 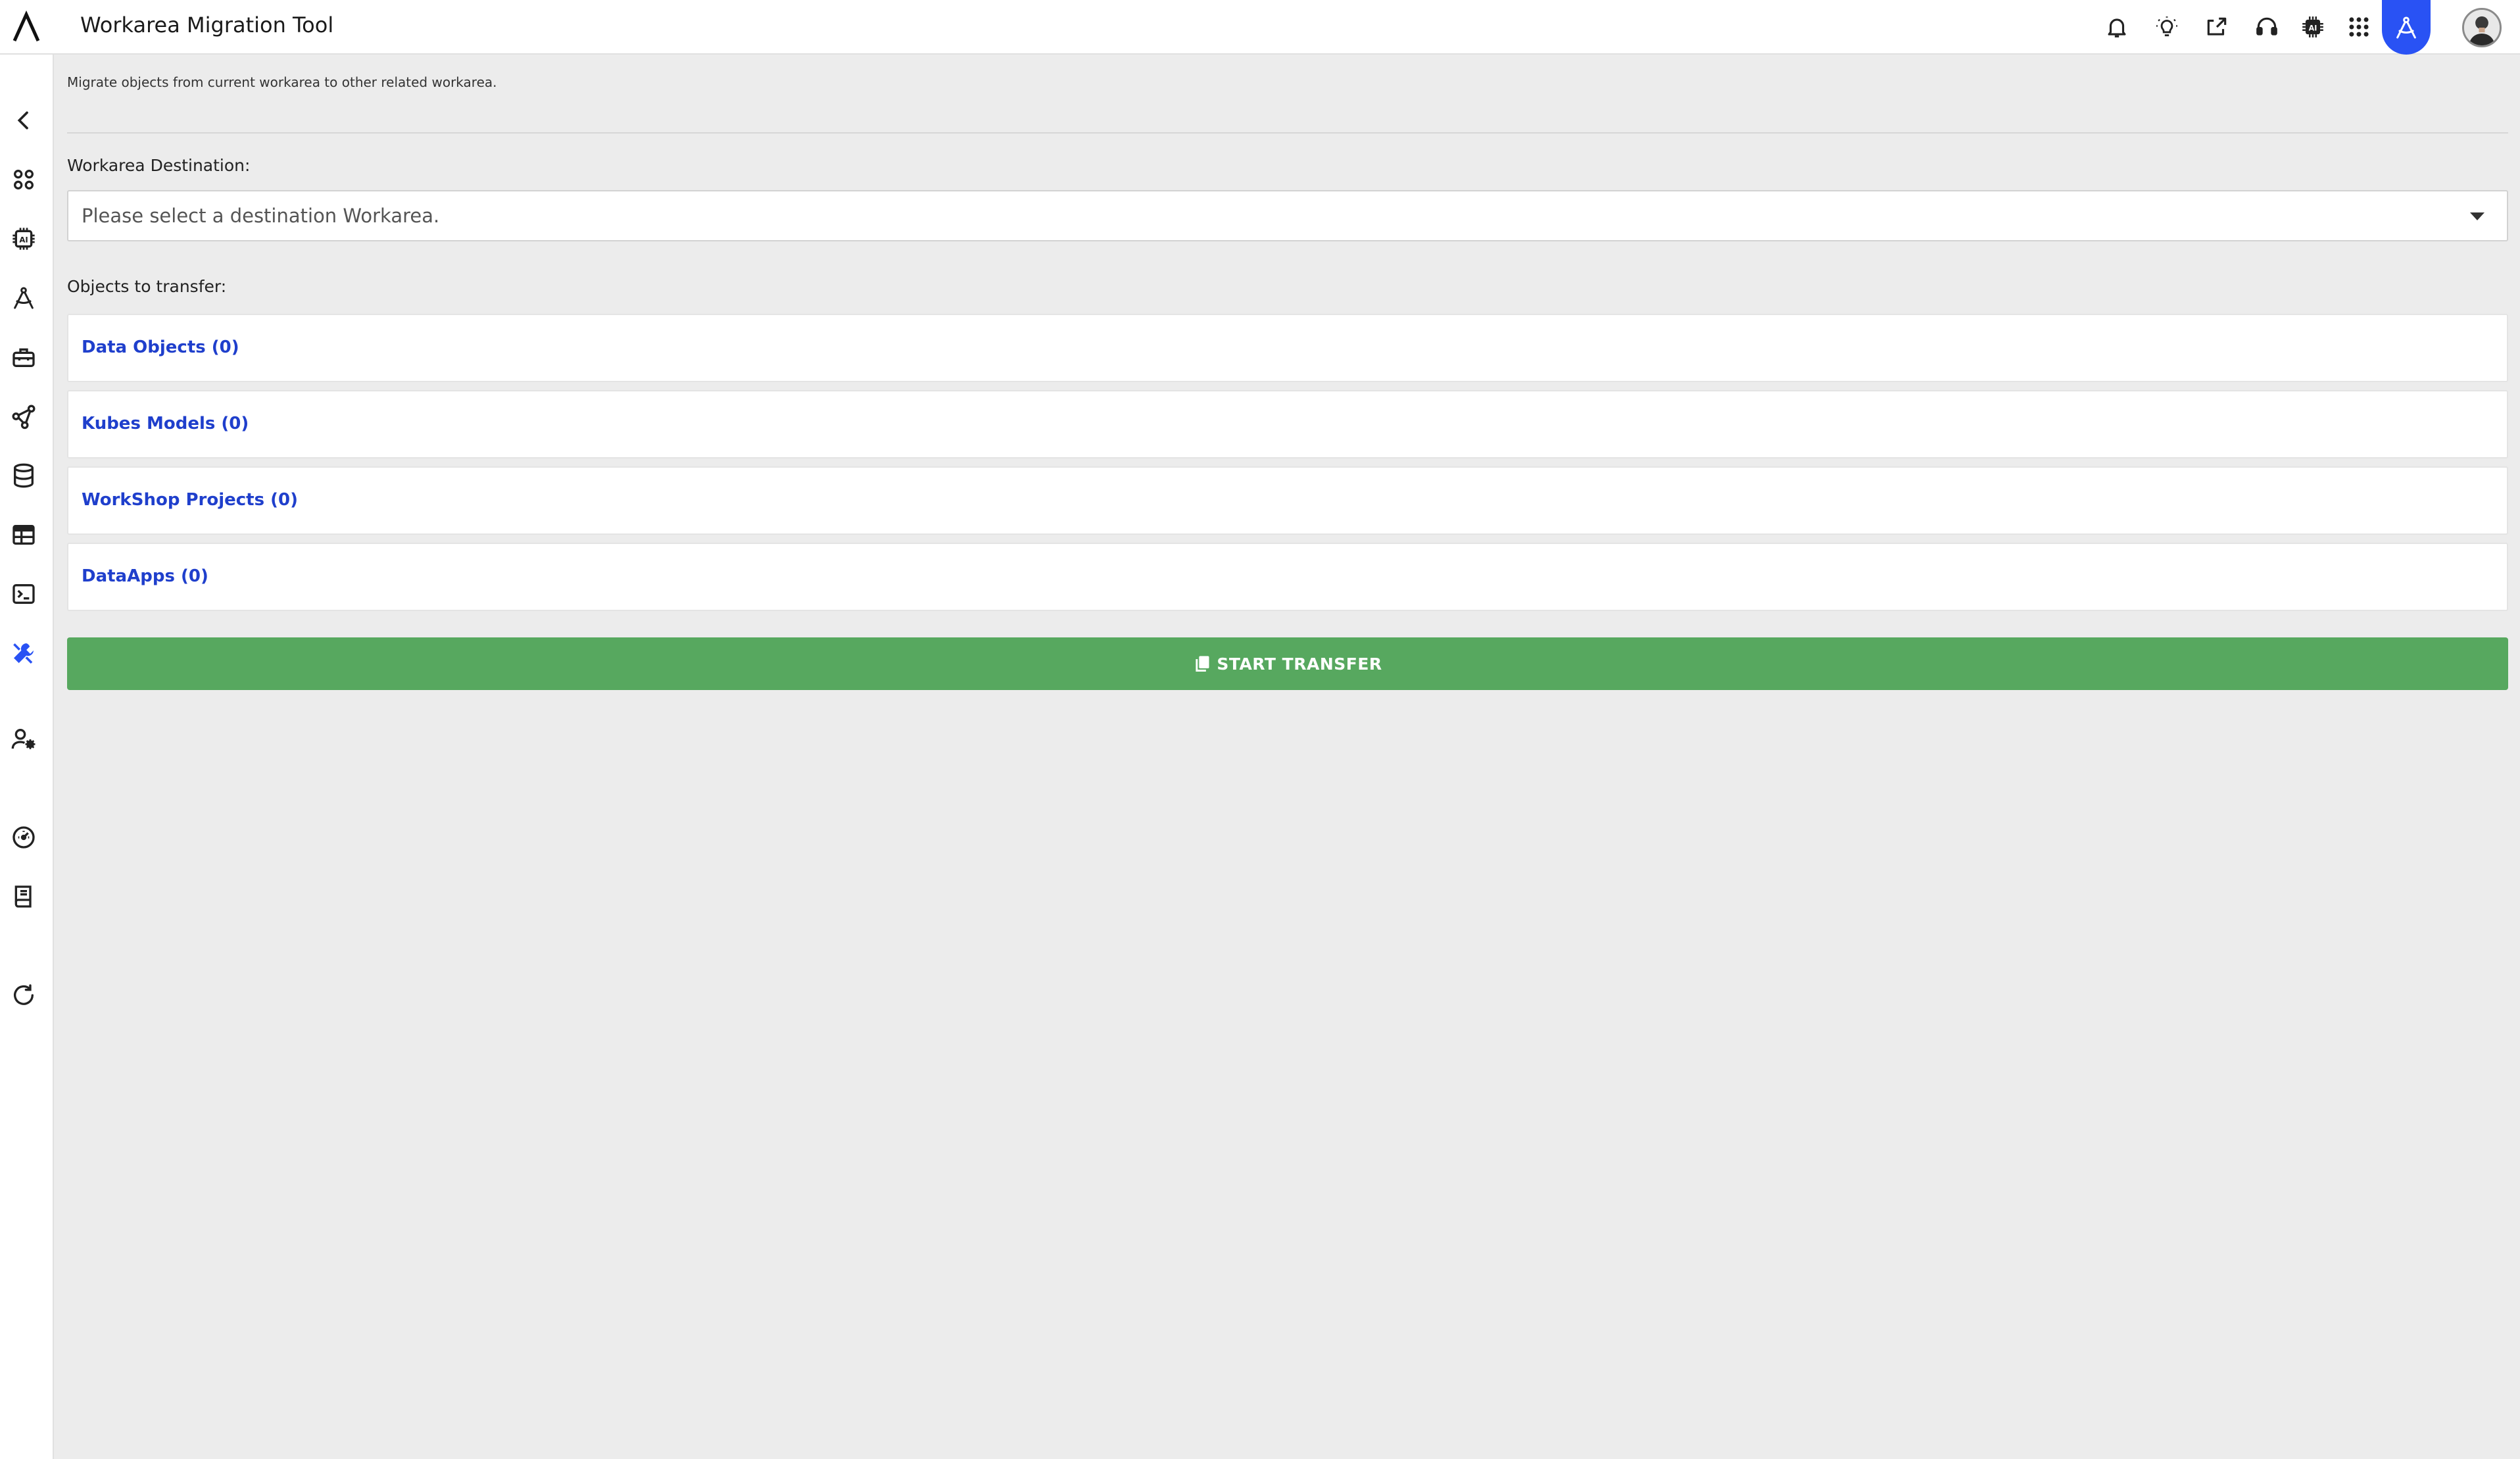 What do you see at coordinates (23, 738) in the screenshot?
I see `user-settings-icon` at bounding box center [23, 738].